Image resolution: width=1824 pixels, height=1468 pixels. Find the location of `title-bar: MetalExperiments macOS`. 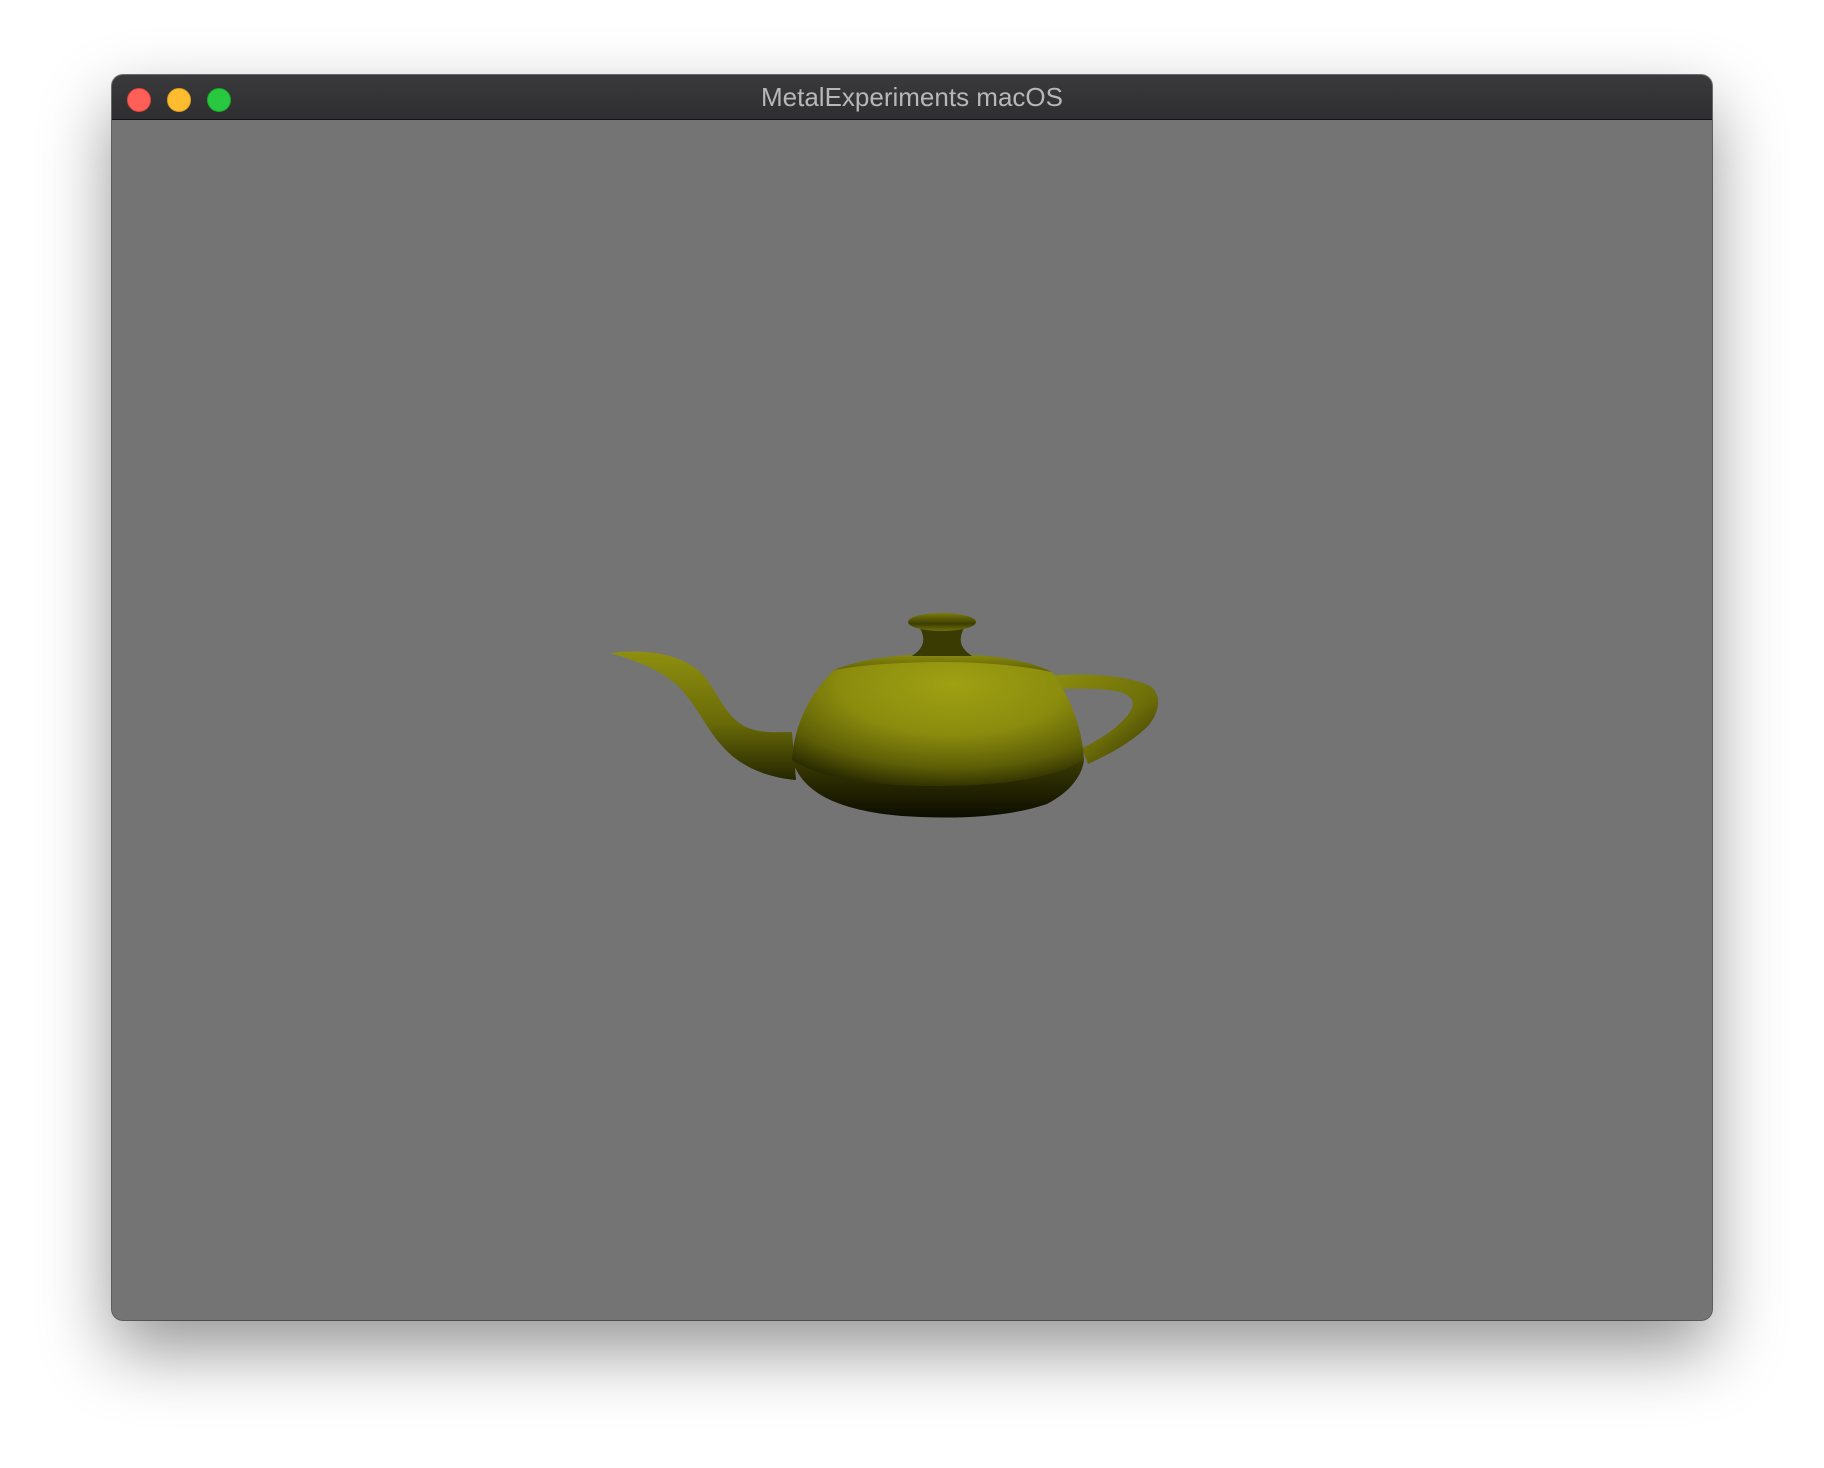

title-bar: MetalExperiments macOS is located at coordinates (912, 97).